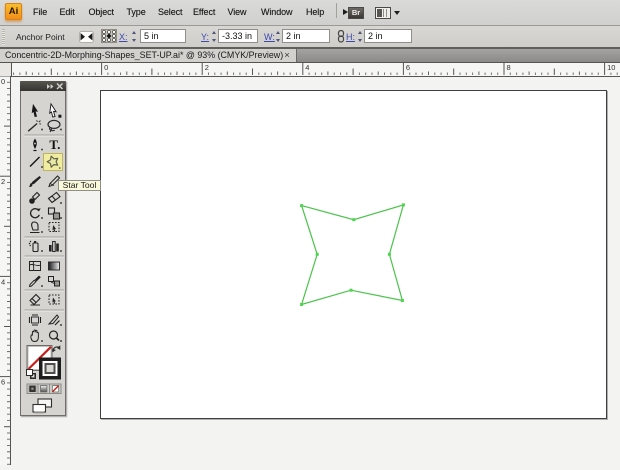 This screenshot has width=620, height=470. I want to click on svg-text: 10, so click(611, 67).